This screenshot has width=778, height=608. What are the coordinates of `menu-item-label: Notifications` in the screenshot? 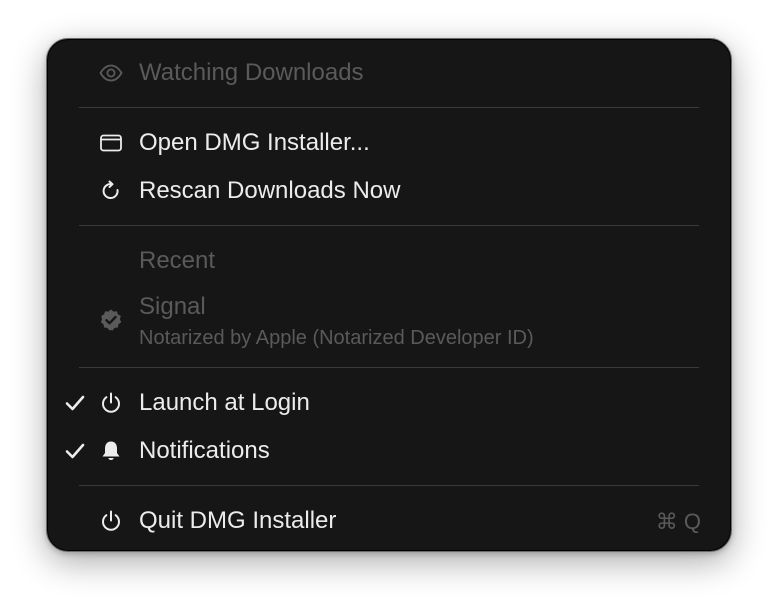 It's located at (204, 450).